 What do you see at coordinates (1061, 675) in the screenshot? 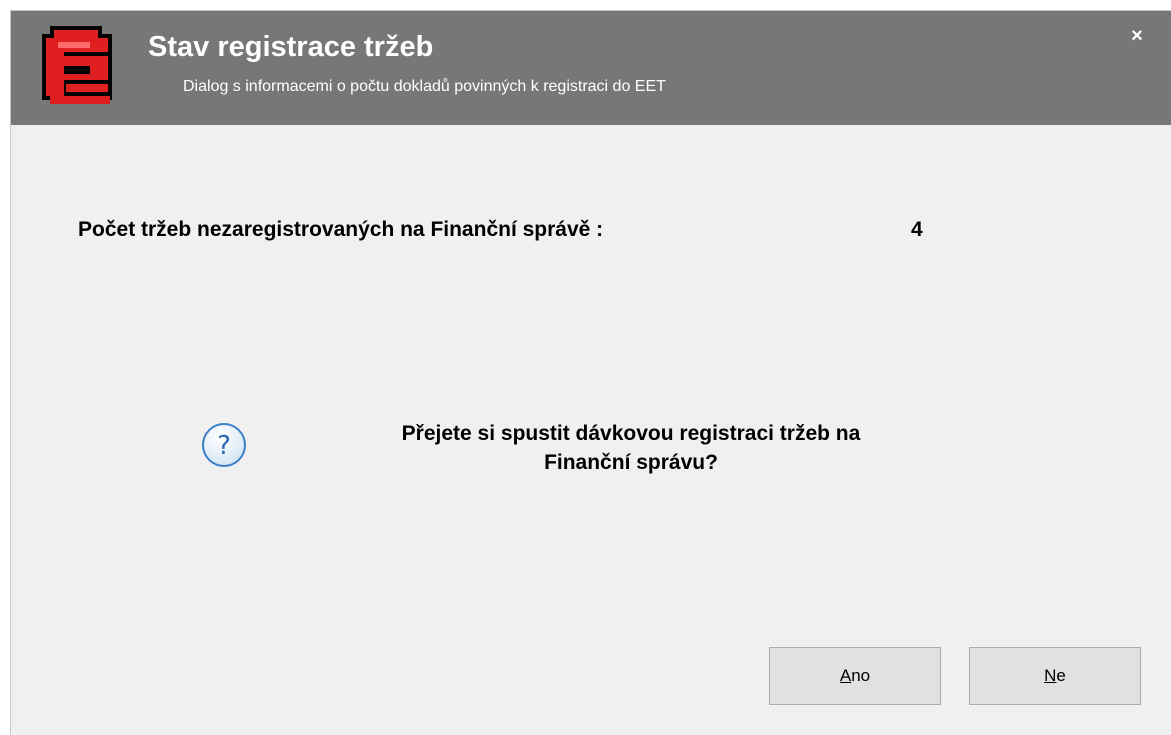
I see `no-button-label-rest: e` at bounding box center [1061, 675].